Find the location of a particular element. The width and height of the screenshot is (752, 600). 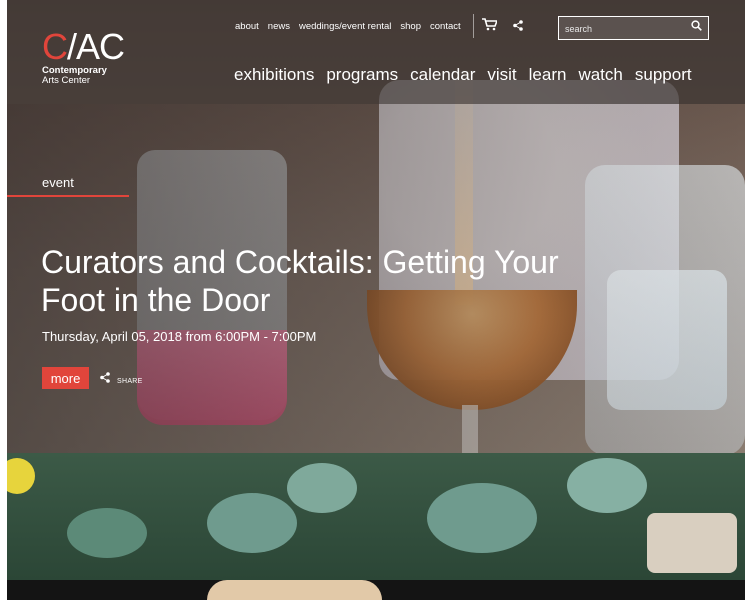

nav-item-support: support is located at coordinates (663, 75).